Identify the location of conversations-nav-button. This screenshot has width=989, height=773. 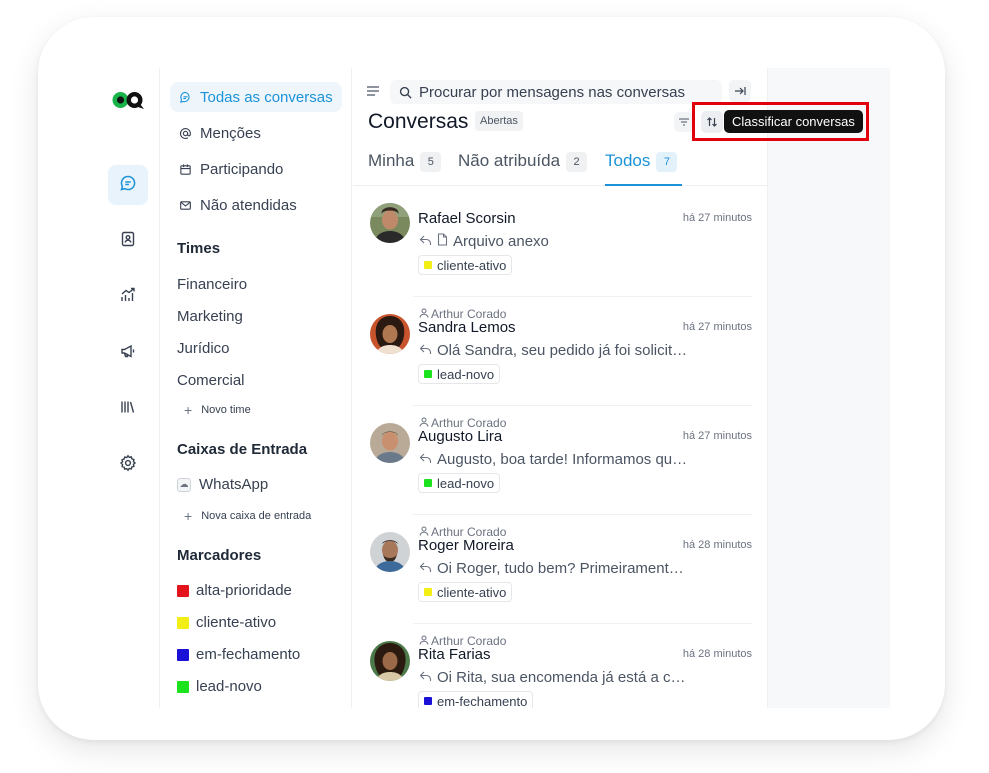
(128, 185).